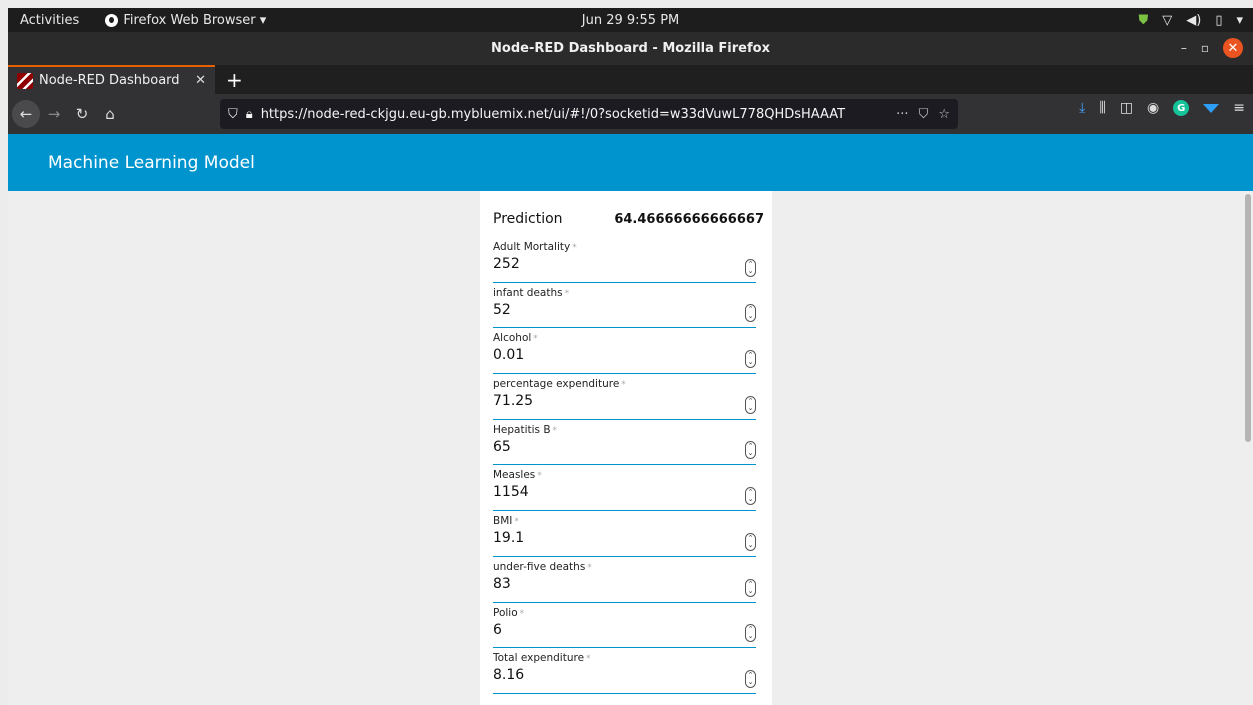  I want to click on prediction-label: Prediction, so click(528, 219).